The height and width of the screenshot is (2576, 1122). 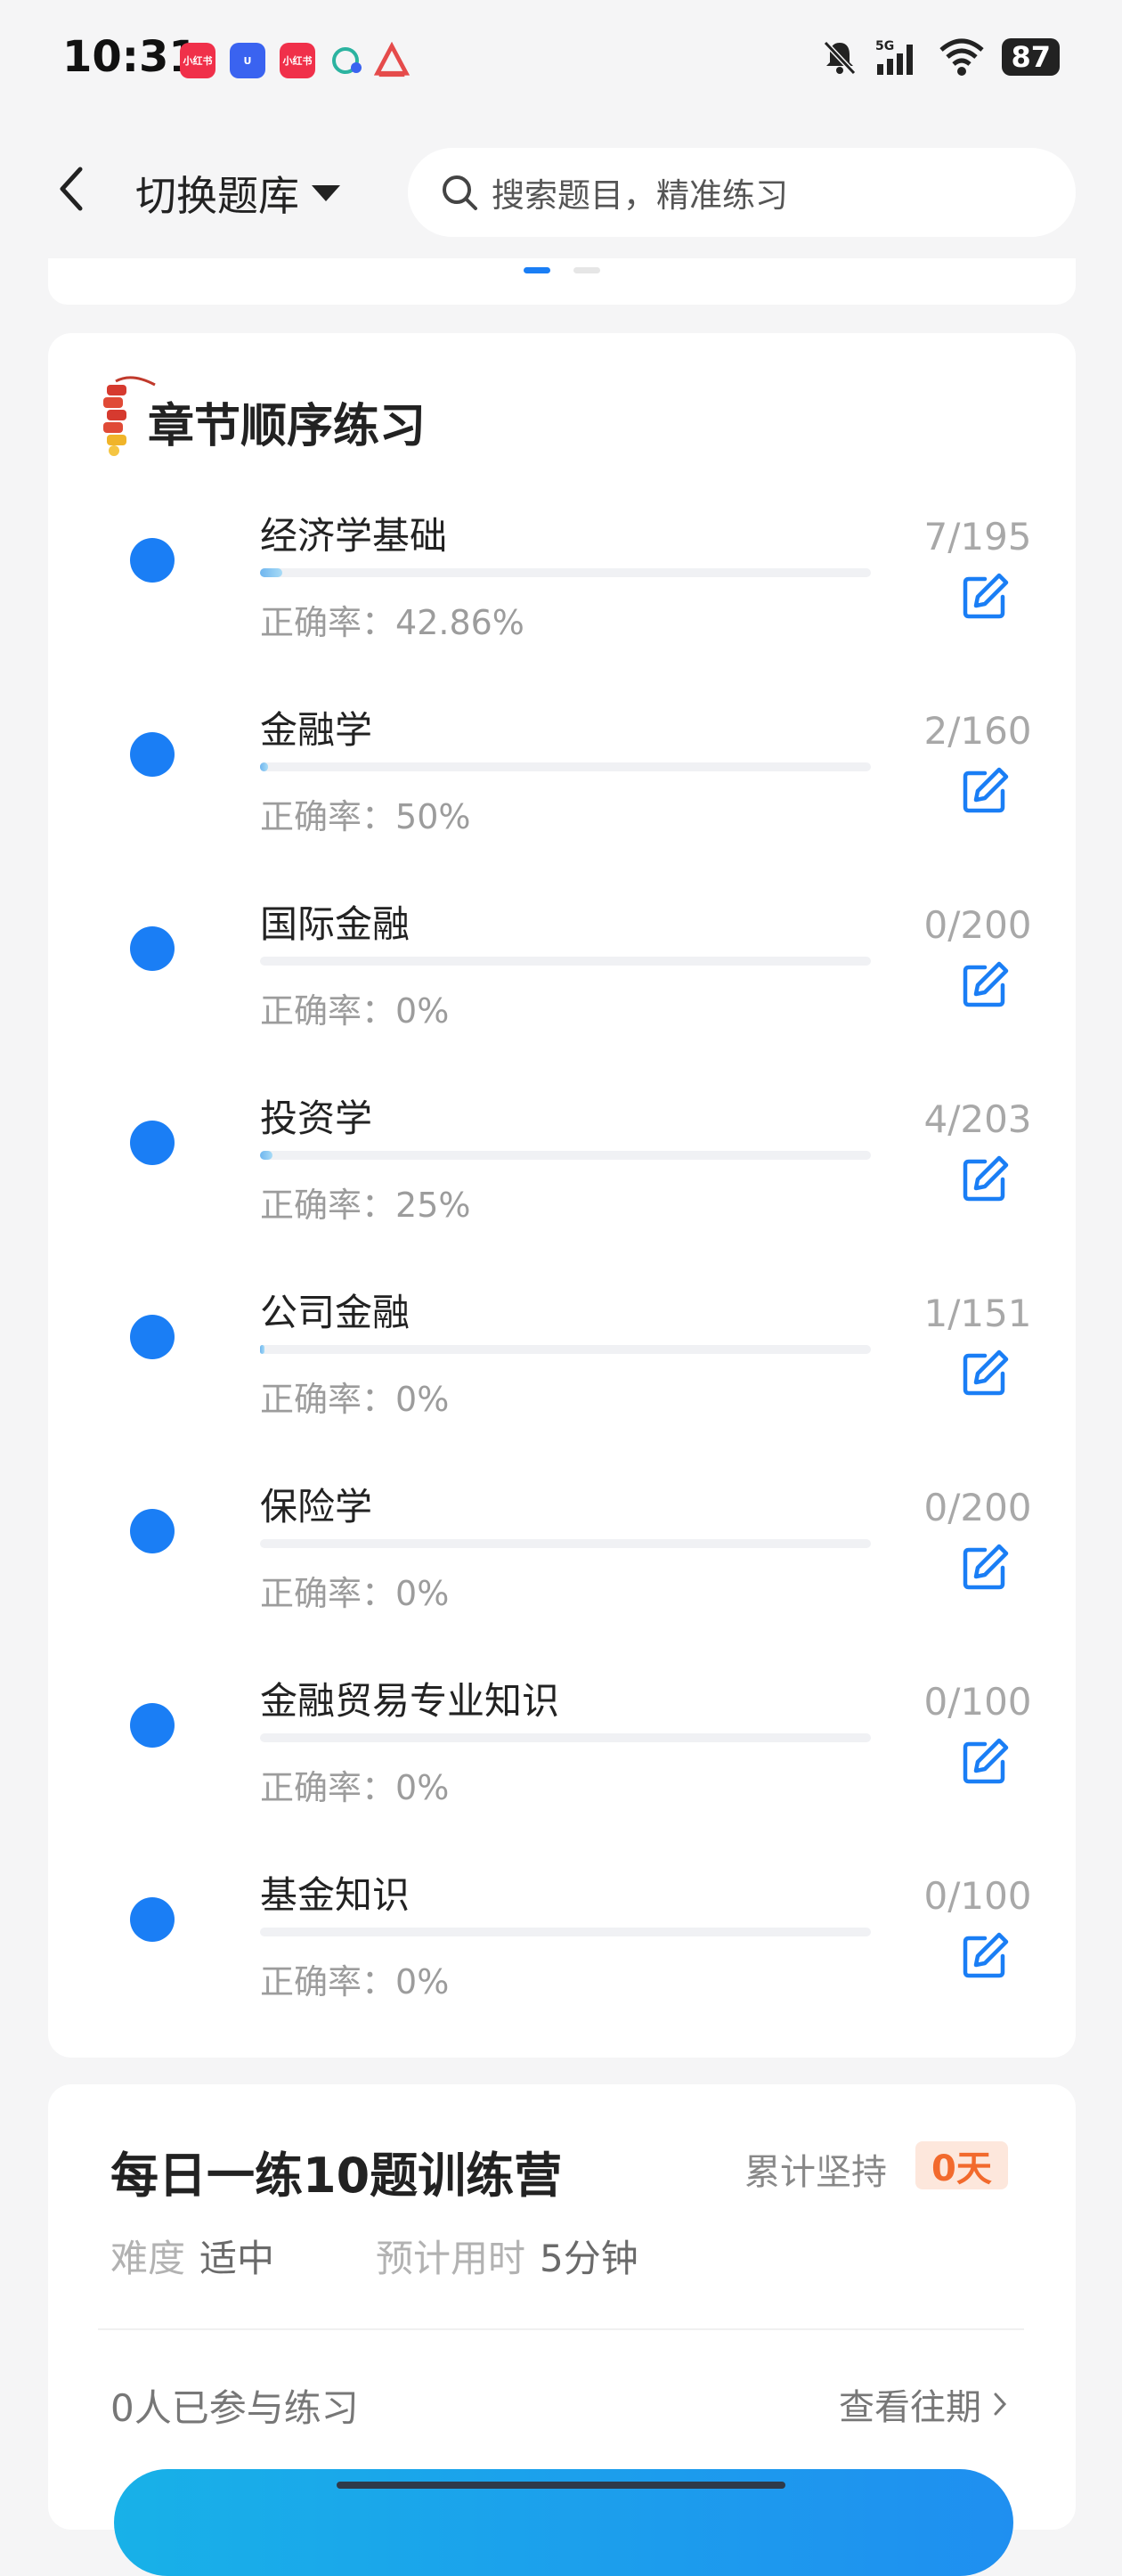 What do you see at coordinates (562, 578) in the screenshot?
I see `chapter-row: 经济学基础正确率：42.86% 7/195` at bounding box center [562, 578].